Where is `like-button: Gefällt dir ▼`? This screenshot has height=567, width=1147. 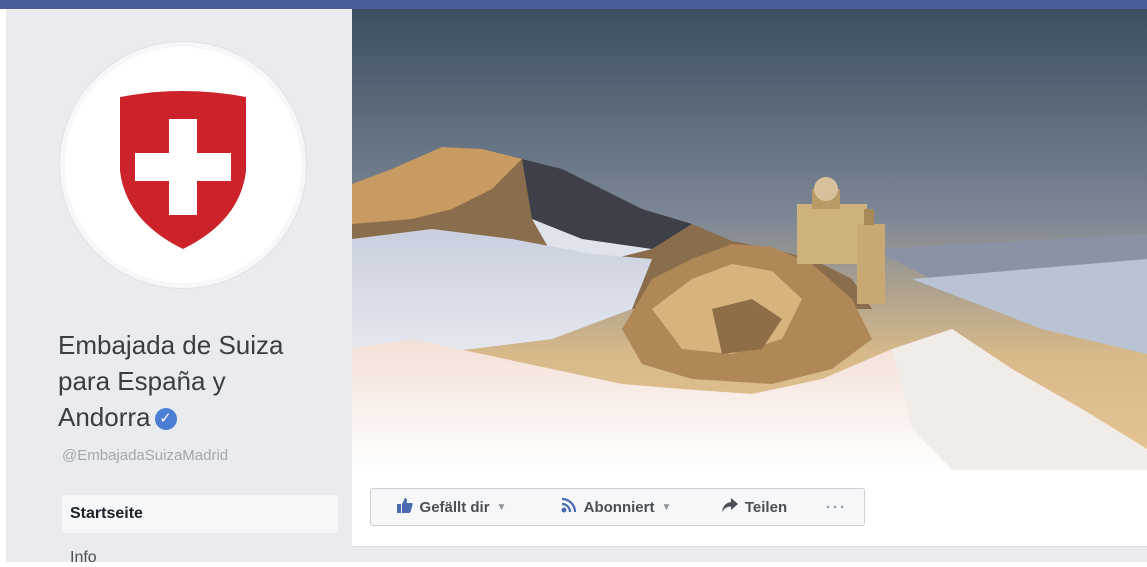 like-button: Gefällt dir ▼ is located at coordinates (451, 507).